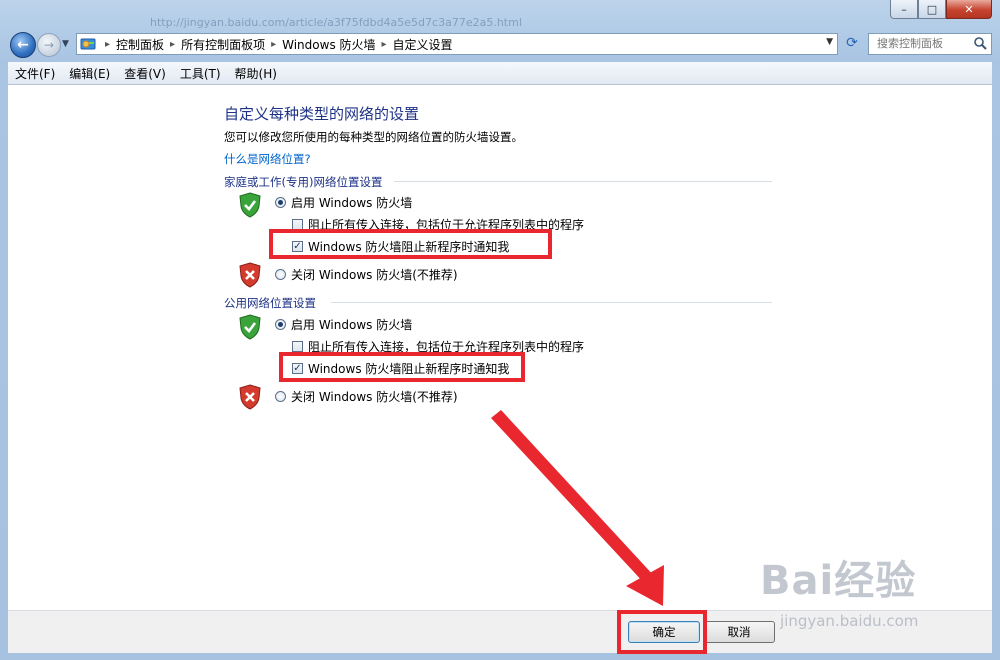  I want to click on public-disable-option: 关闭 Windows 防火墙(不推荐), so click(366, 396).